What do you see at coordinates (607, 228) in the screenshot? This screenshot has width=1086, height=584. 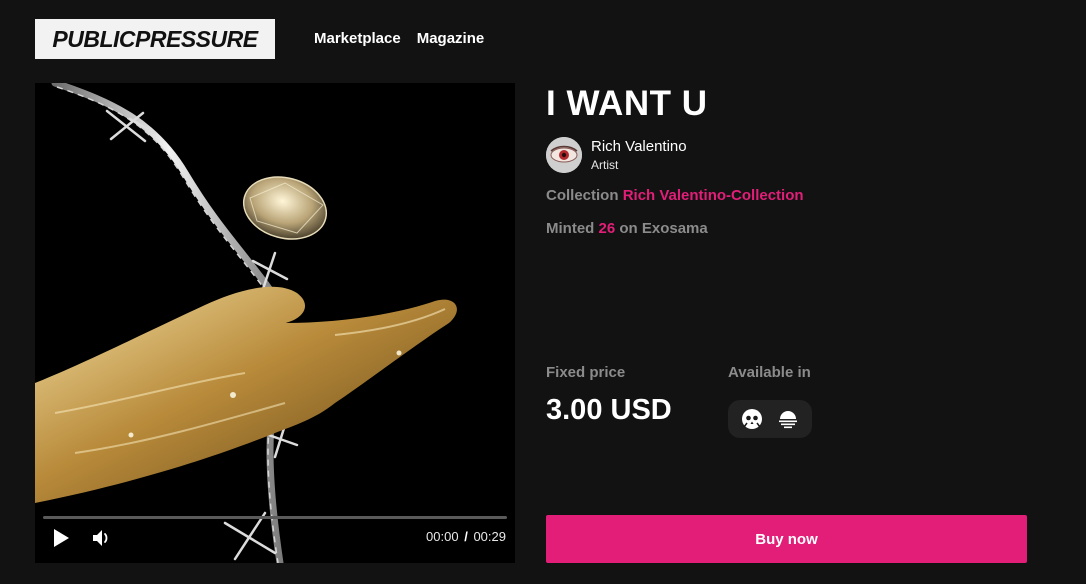 I see `minted-count: 26` at bounding box center [607, 228].